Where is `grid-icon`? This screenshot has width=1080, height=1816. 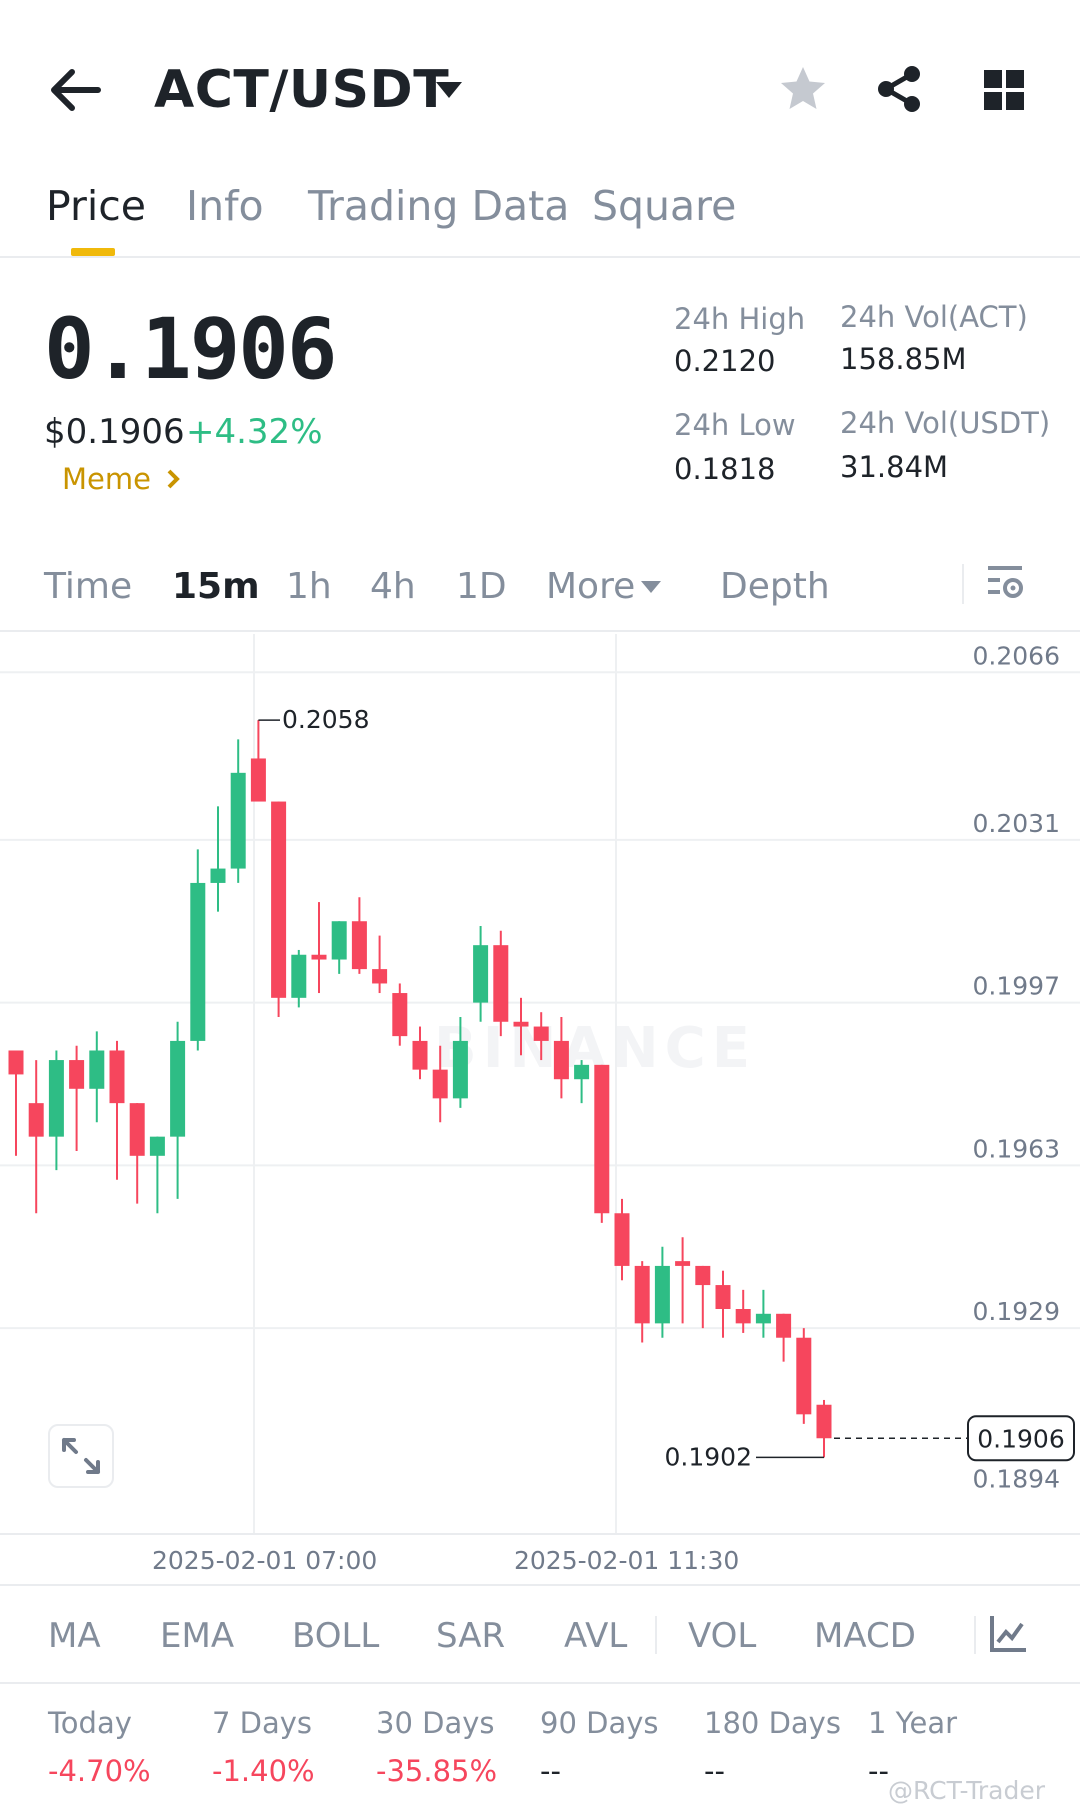 grid-icon is located at coordinates (1004, 90).